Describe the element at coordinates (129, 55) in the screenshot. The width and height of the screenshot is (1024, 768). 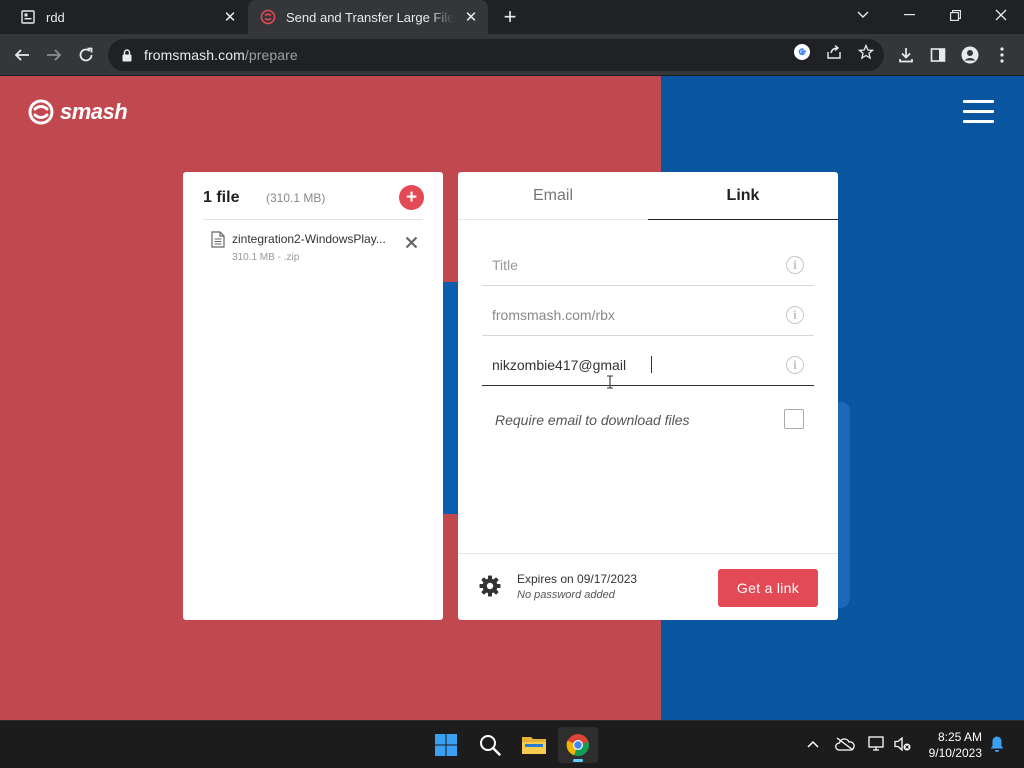
I see `lock-icon` at that location.